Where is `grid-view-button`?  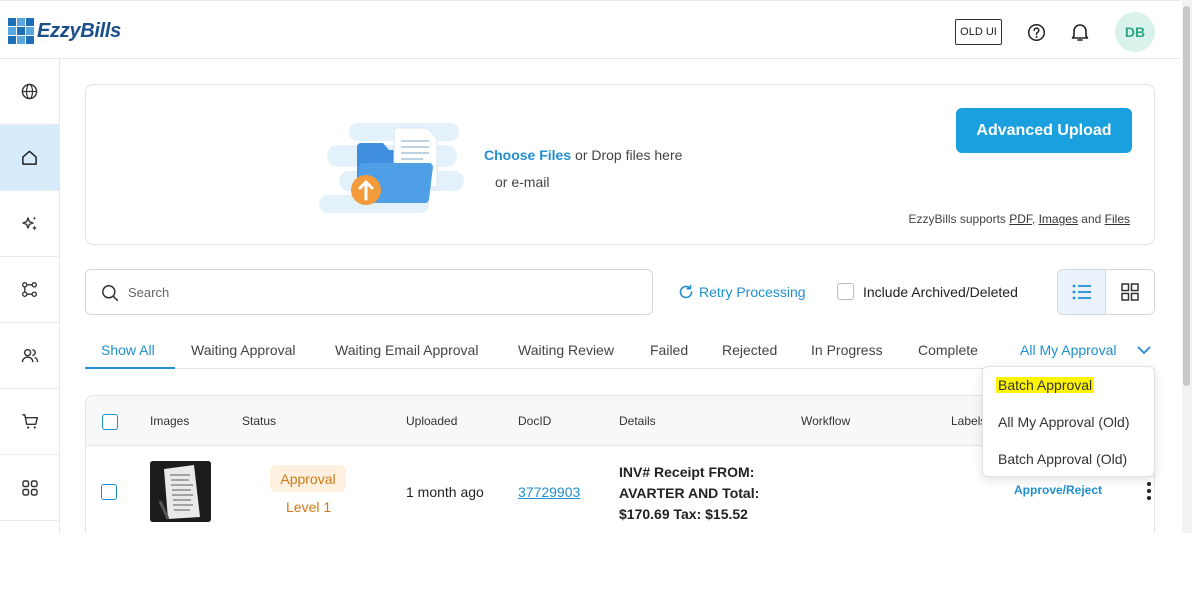 grid-view-button is located at coordinates (1130, 292).